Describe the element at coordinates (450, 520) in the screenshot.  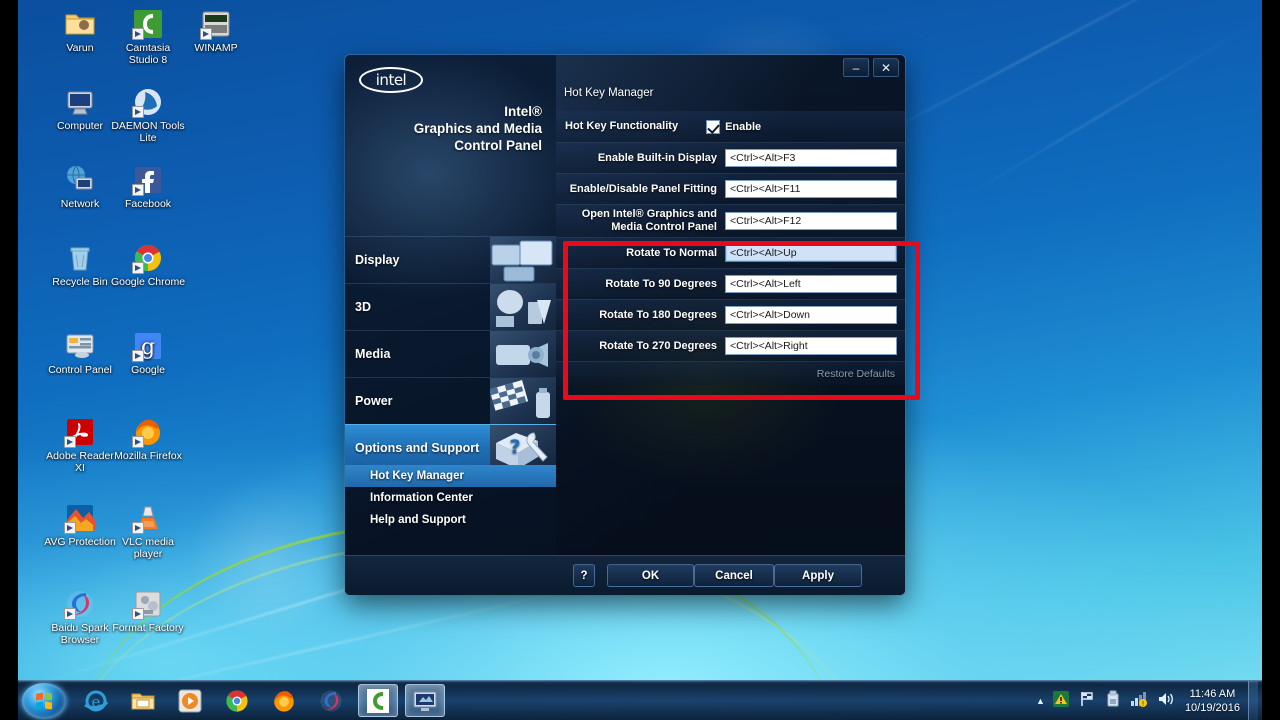
I see `sidebar-subitem-help-and-support: Help and Support` at that location.